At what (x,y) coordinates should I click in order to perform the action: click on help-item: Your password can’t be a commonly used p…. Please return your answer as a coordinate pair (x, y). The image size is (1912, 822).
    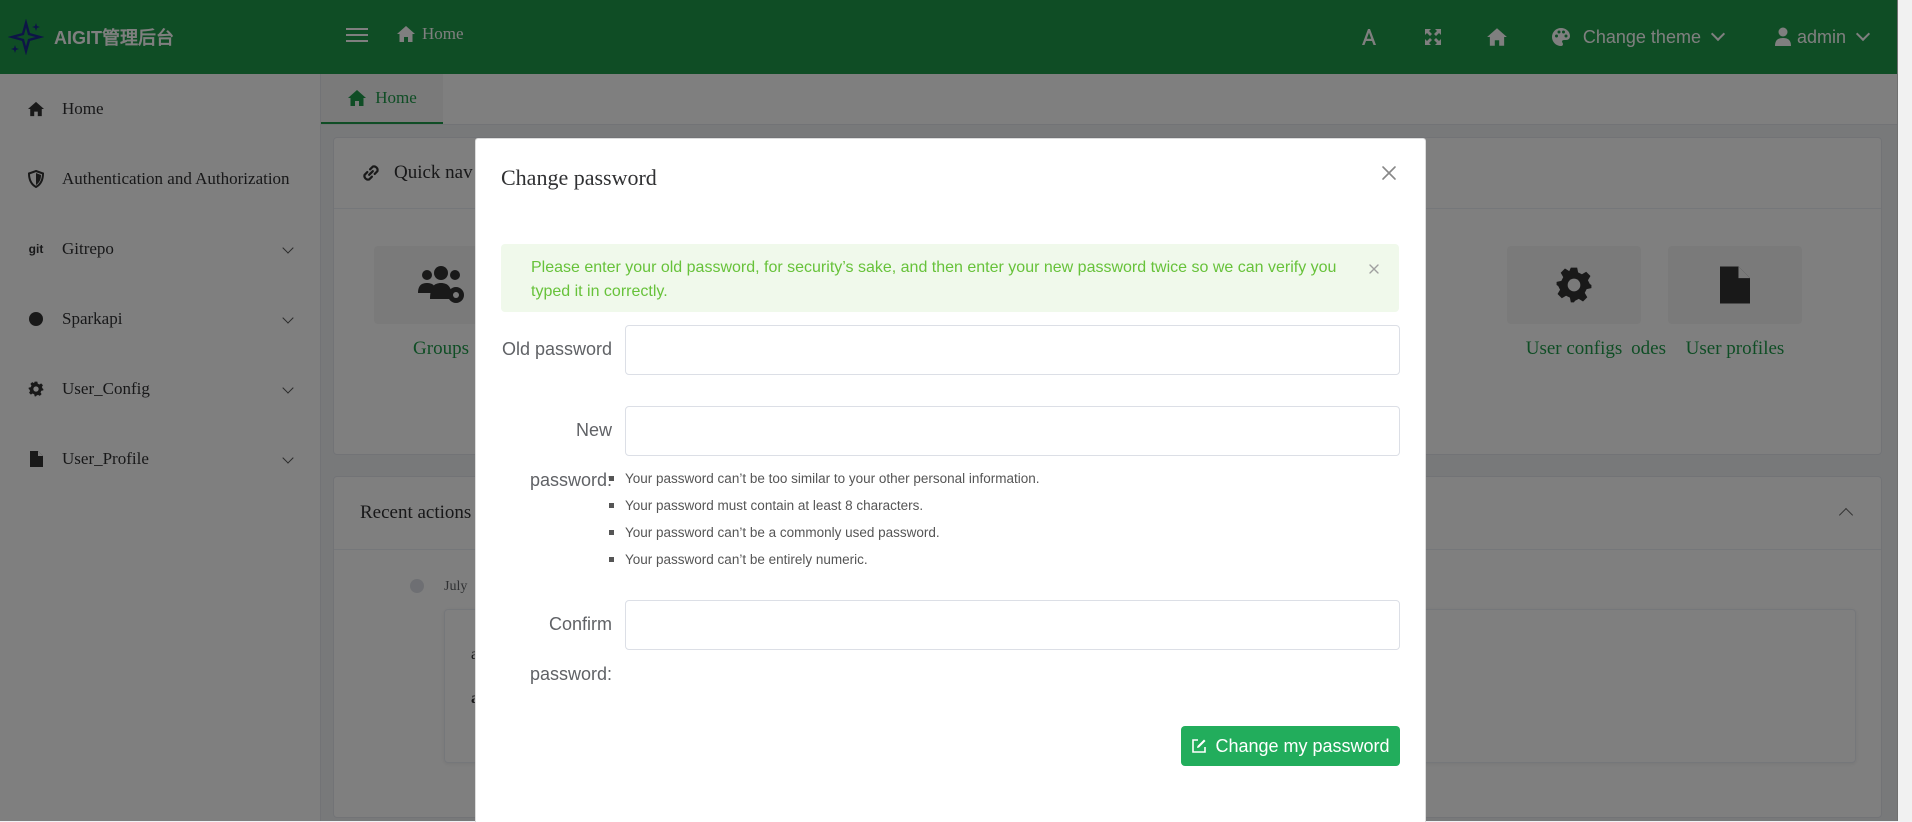
    Looking at the image, I should click on (824, 532).